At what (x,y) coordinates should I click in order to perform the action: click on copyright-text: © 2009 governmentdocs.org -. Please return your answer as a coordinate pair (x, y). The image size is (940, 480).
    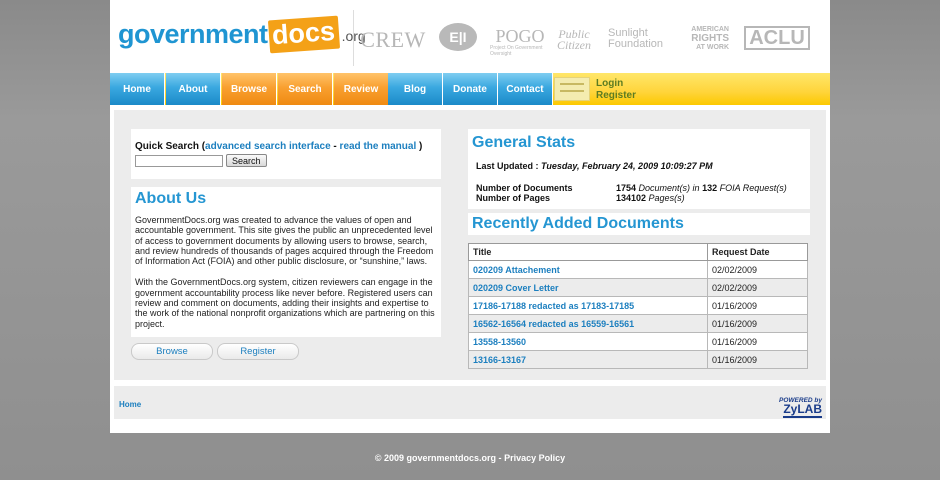
    Looking at the image, I should click on (439, 458).